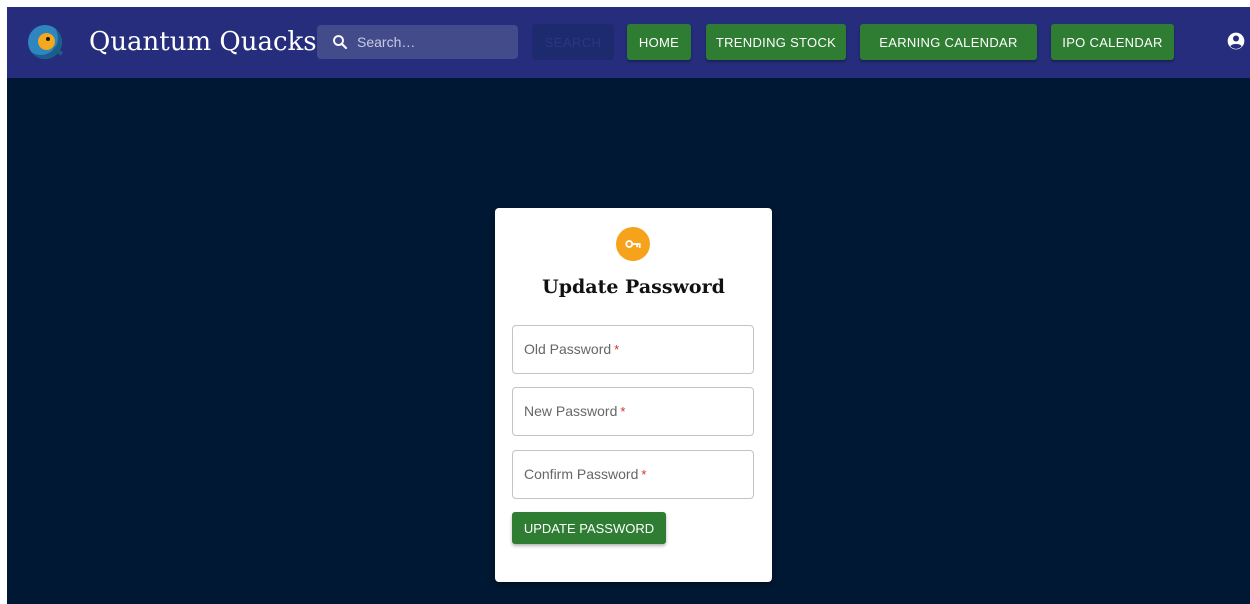 This screenshot has height=604, width=1250. Describe the element at coordinates (585, 474) in the screenshot. I see `confirm-password-label: Confirm Password *` at that location.